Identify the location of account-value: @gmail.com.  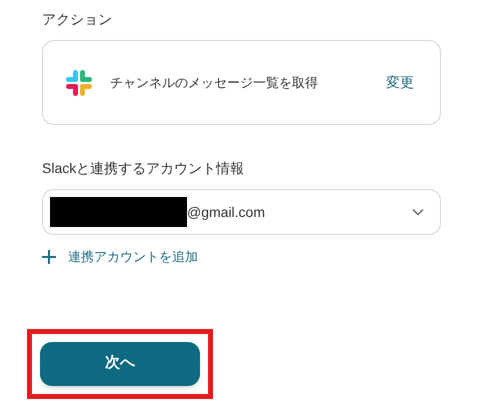
(226, 212).